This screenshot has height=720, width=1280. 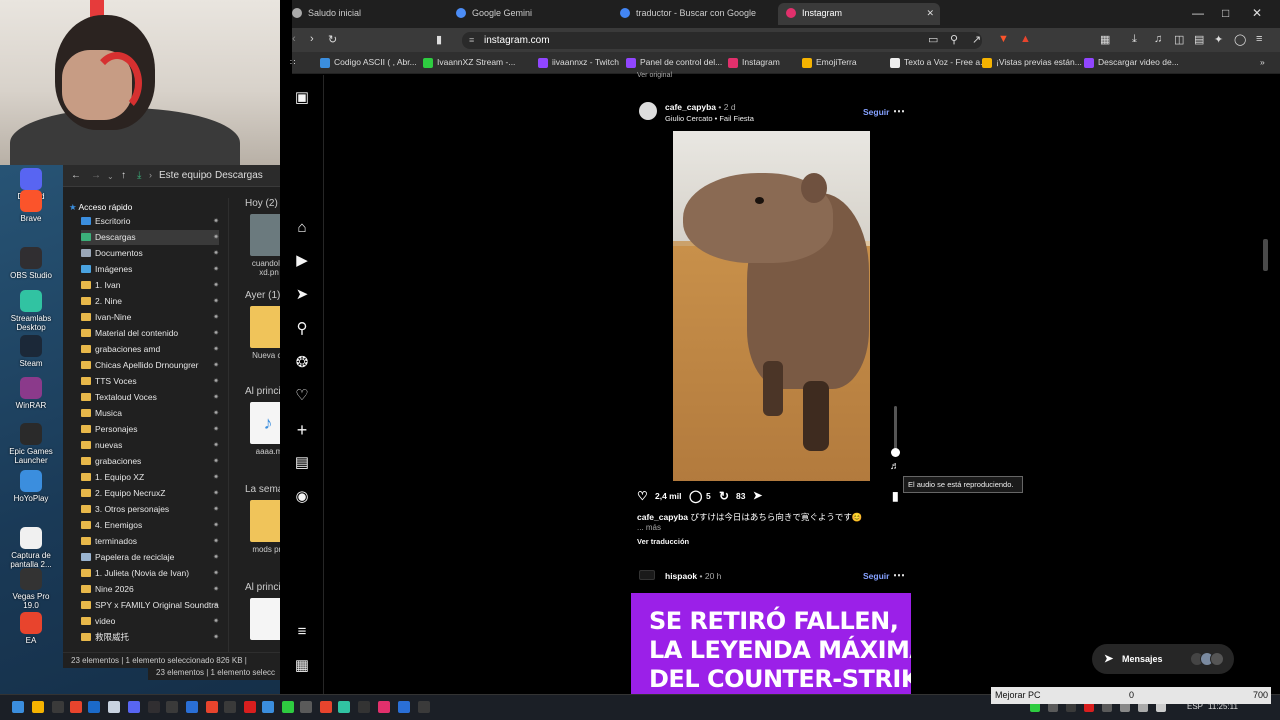 I want to click on post-media: ♬, so click(x=771, y=305).